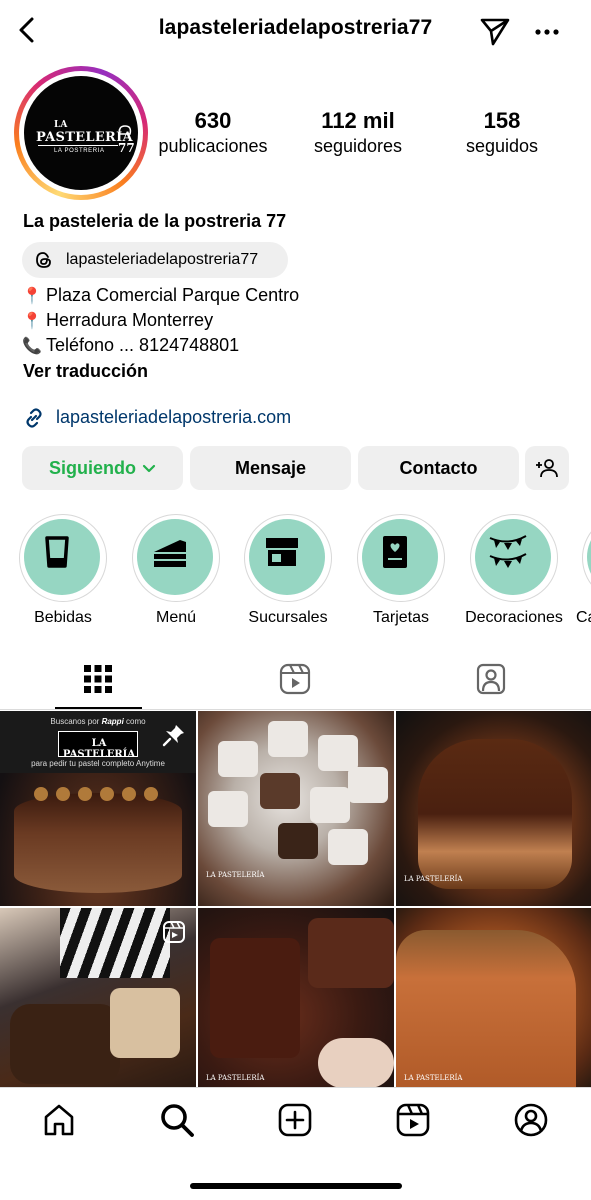  What do you see at coordinates (98, 763) in the screenshot?
I see `post-caption-bottom: para pedir tu pastel completo Anytime` at bounding box center [98, 763].